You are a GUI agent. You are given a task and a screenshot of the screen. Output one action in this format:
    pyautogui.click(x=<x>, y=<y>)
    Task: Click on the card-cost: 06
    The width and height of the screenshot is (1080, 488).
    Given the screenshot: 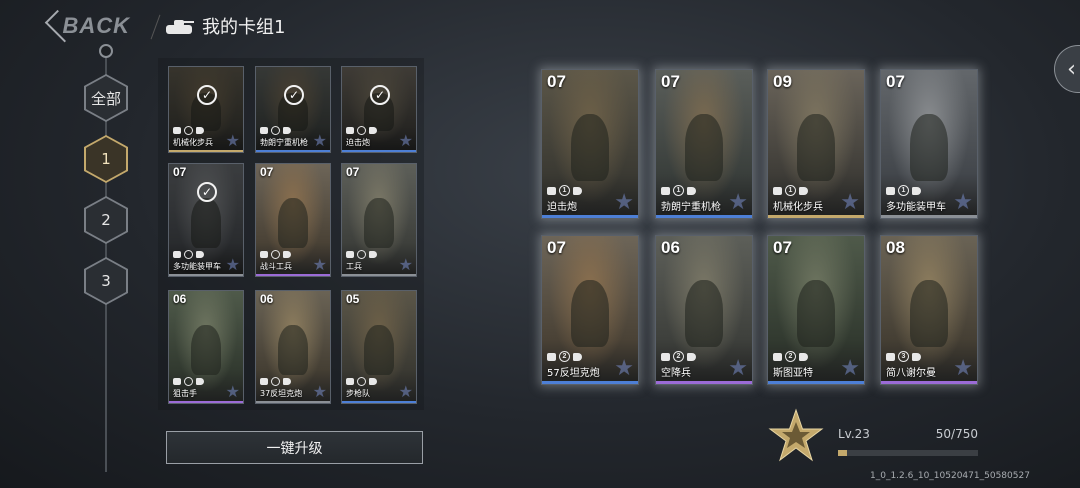 What is the action you would take?
    pyautogui.click(x=180, y=299)
    